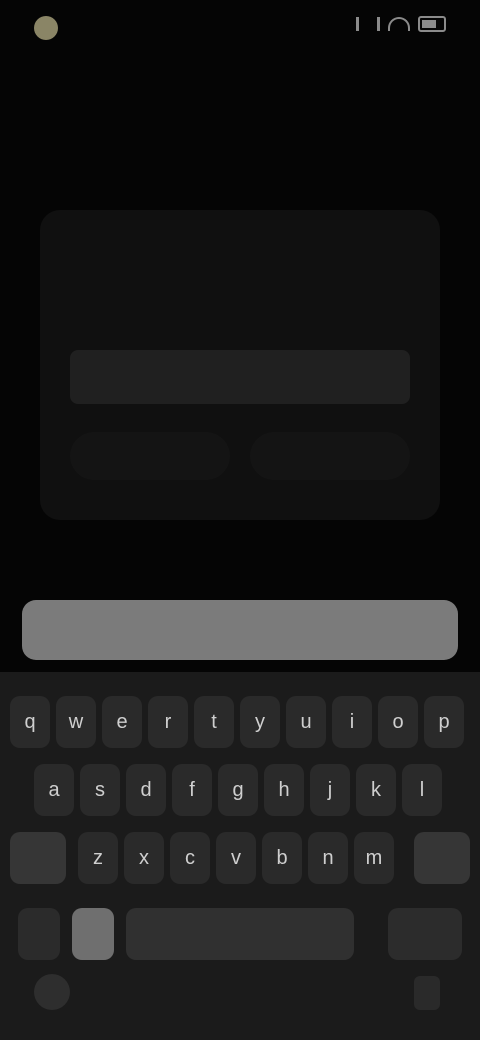  I want to click on key-o: o, so click(398, 722).